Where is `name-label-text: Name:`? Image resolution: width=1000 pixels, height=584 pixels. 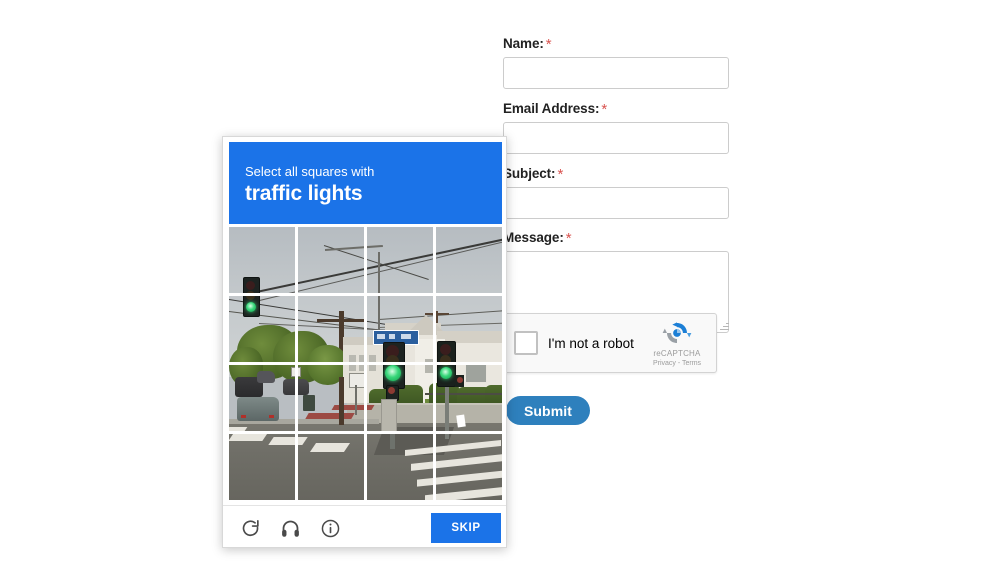 name-label-text: Name: is located at coordinates (523, 43).